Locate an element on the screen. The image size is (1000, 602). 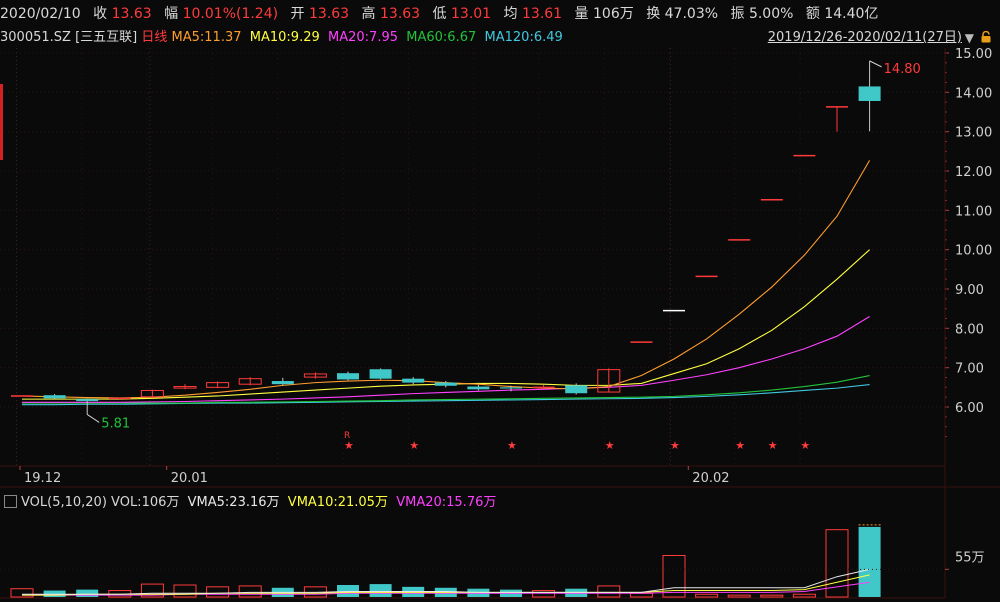
low-pointer is located at coordinates (93, 418).